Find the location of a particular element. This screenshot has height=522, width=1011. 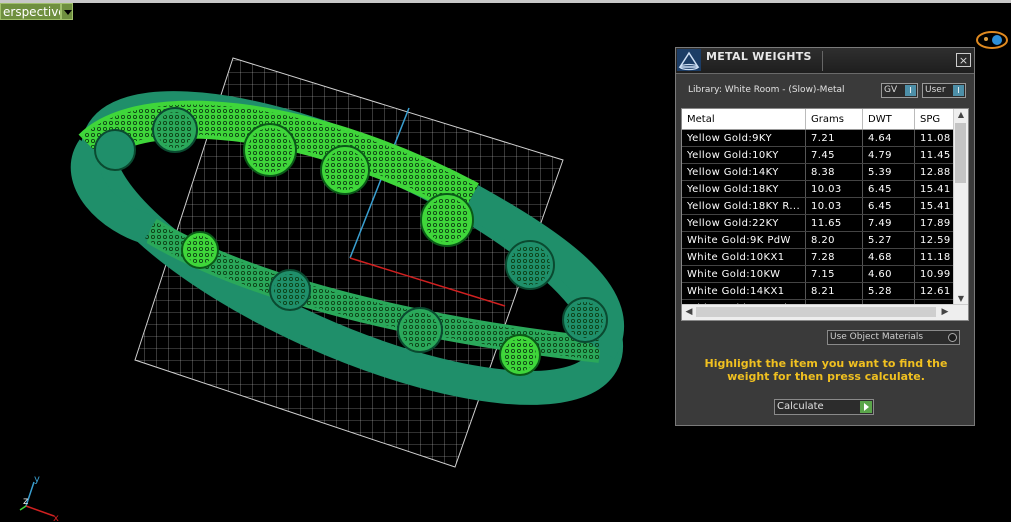

calculate-button: Calculate is located at coordinates (824, 407).